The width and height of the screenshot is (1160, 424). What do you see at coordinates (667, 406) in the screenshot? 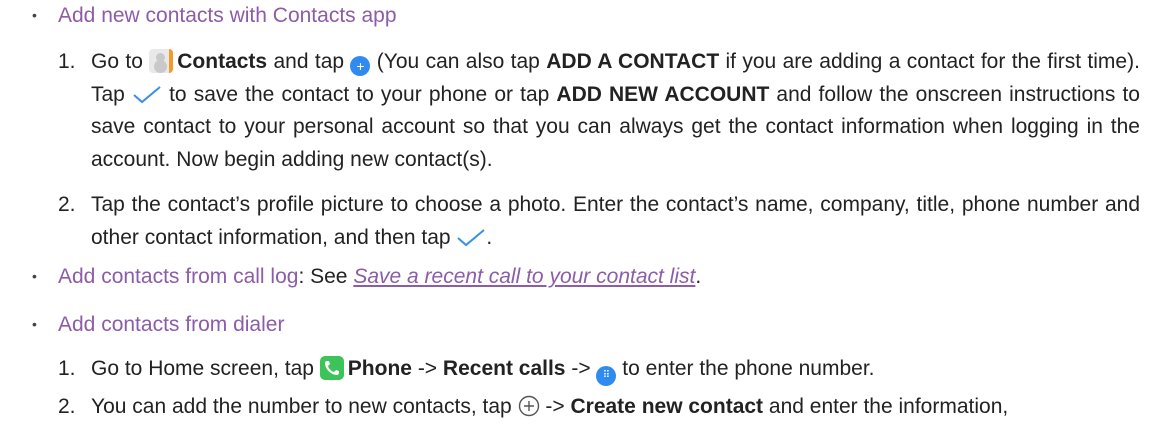
I see `create-new-contact-label: Create new contact` at bounding box center [667, 406].